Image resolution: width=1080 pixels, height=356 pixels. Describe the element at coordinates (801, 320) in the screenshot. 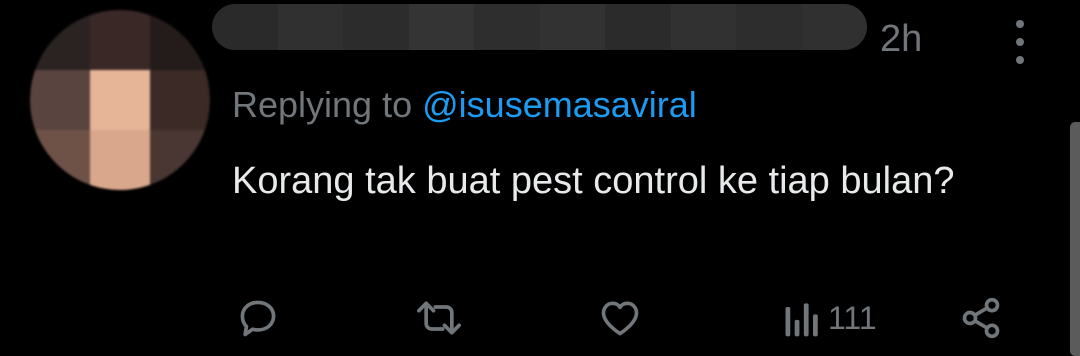

I see `bar-chart-icon` at that location.